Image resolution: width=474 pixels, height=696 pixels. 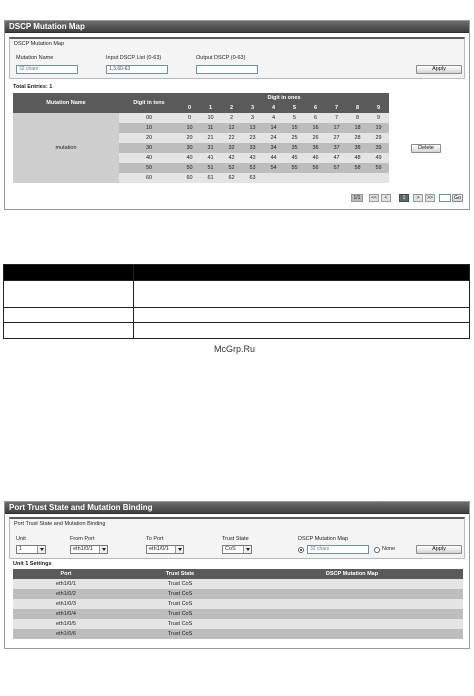 I want to click on watermark: McGrp.Ru, so click(x=235, y=349).